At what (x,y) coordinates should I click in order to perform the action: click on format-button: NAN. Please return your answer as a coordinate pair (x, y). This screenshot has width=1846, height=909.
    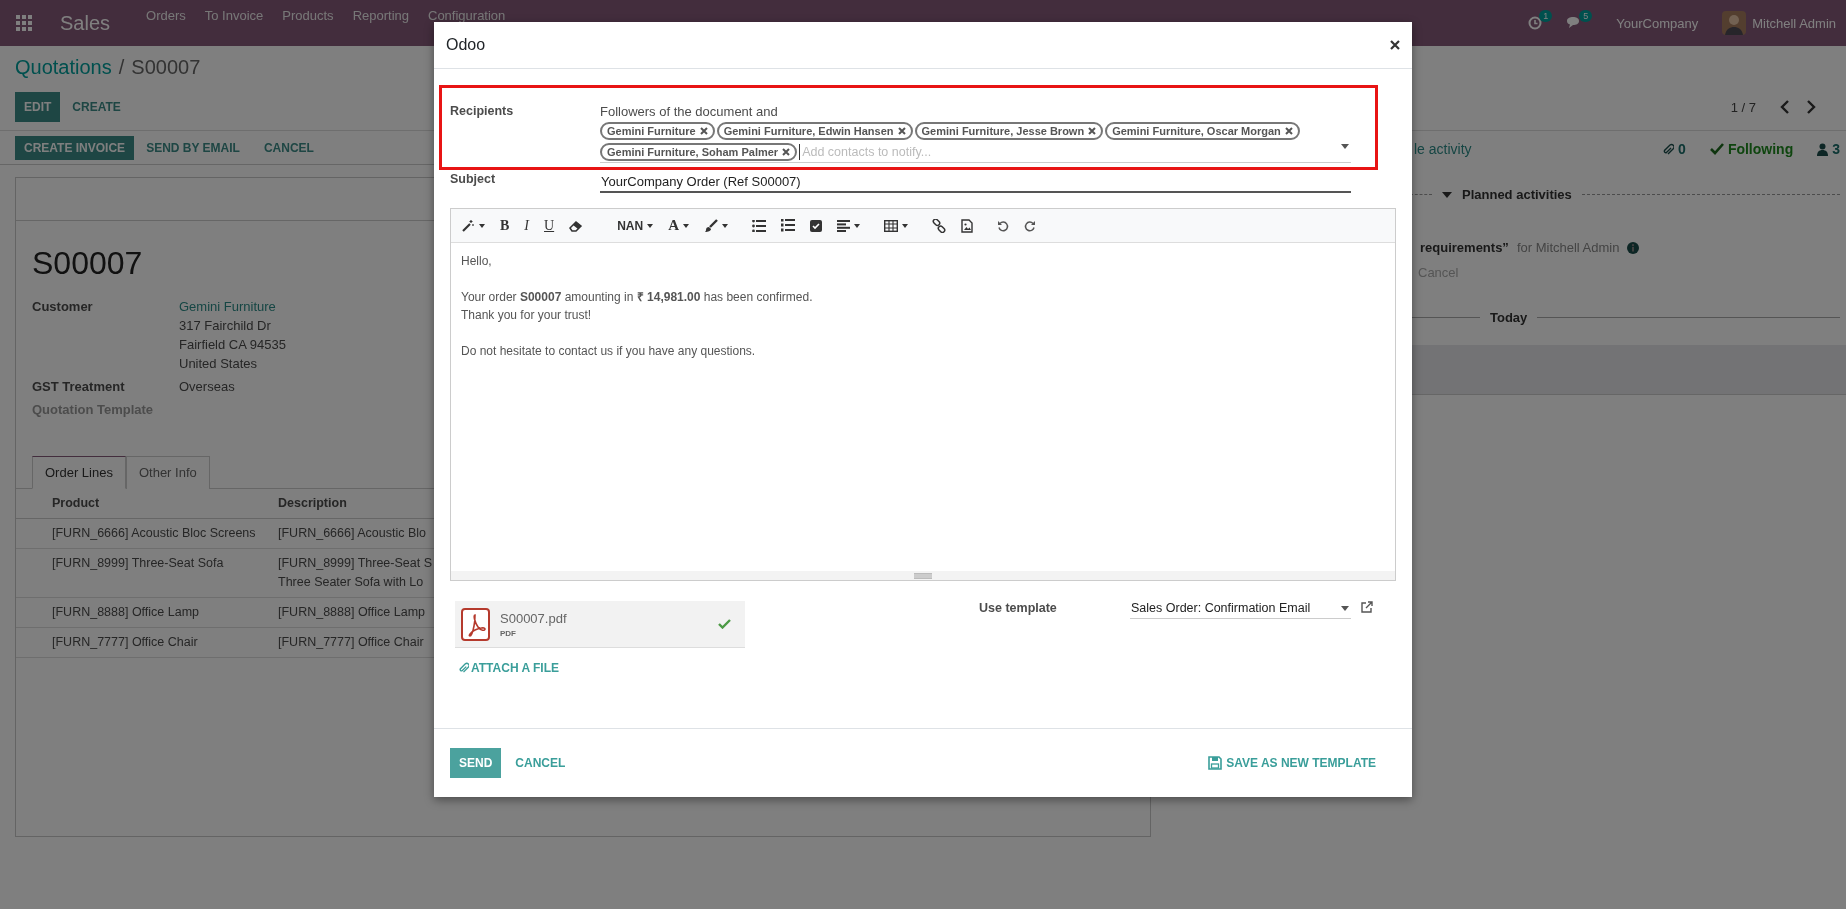
    Looking at the image, I should click on (630, 225).